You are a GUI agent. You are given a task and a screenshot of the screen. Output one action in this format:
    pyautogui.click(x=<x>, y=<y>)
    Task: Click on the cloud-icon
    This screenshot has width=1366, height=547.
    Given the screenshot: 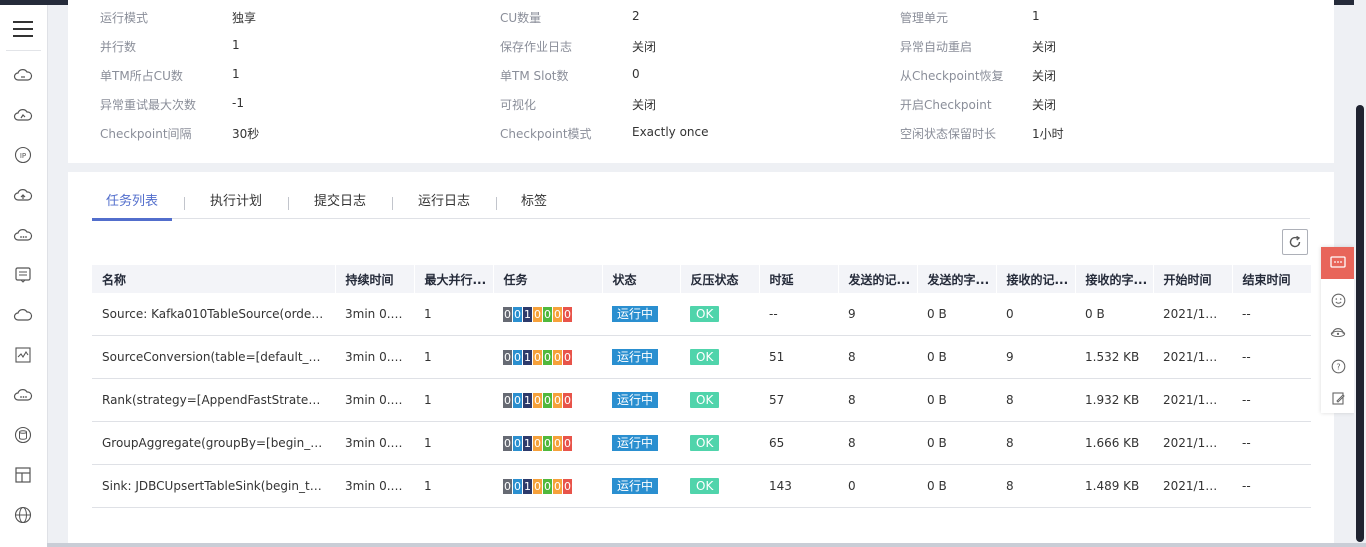 What is the action you would take?
    pyautogui.click(x=23, y=315)
    